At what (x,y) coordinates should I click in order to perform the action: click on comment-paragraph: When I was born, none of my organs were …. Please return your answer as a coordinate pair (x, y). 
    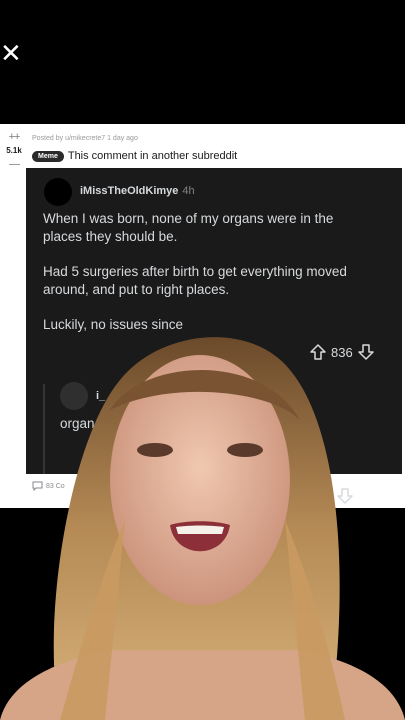
    Looking at the image, I should click on (188, 227).